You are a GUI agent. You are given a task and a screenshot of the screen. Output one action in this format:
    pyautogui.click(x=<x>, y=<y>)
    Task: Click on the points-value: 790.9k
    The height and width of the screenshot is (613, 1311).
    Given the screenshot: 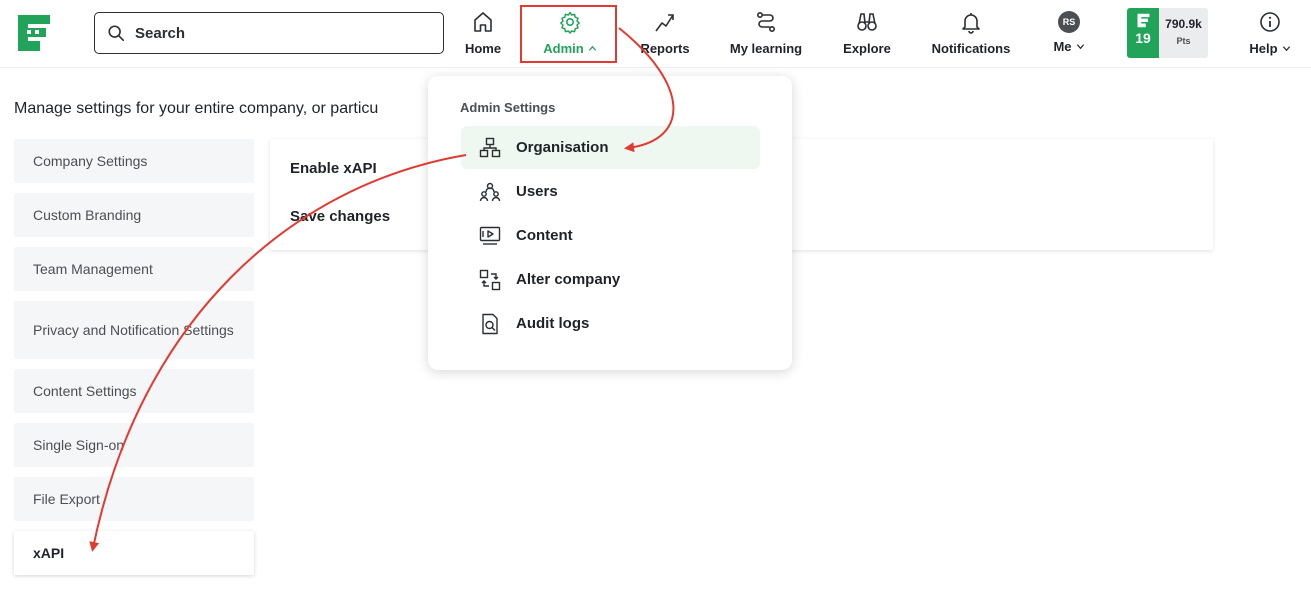 What is the action you would take?
    pyautogui.click(x=1183, y=24)
    